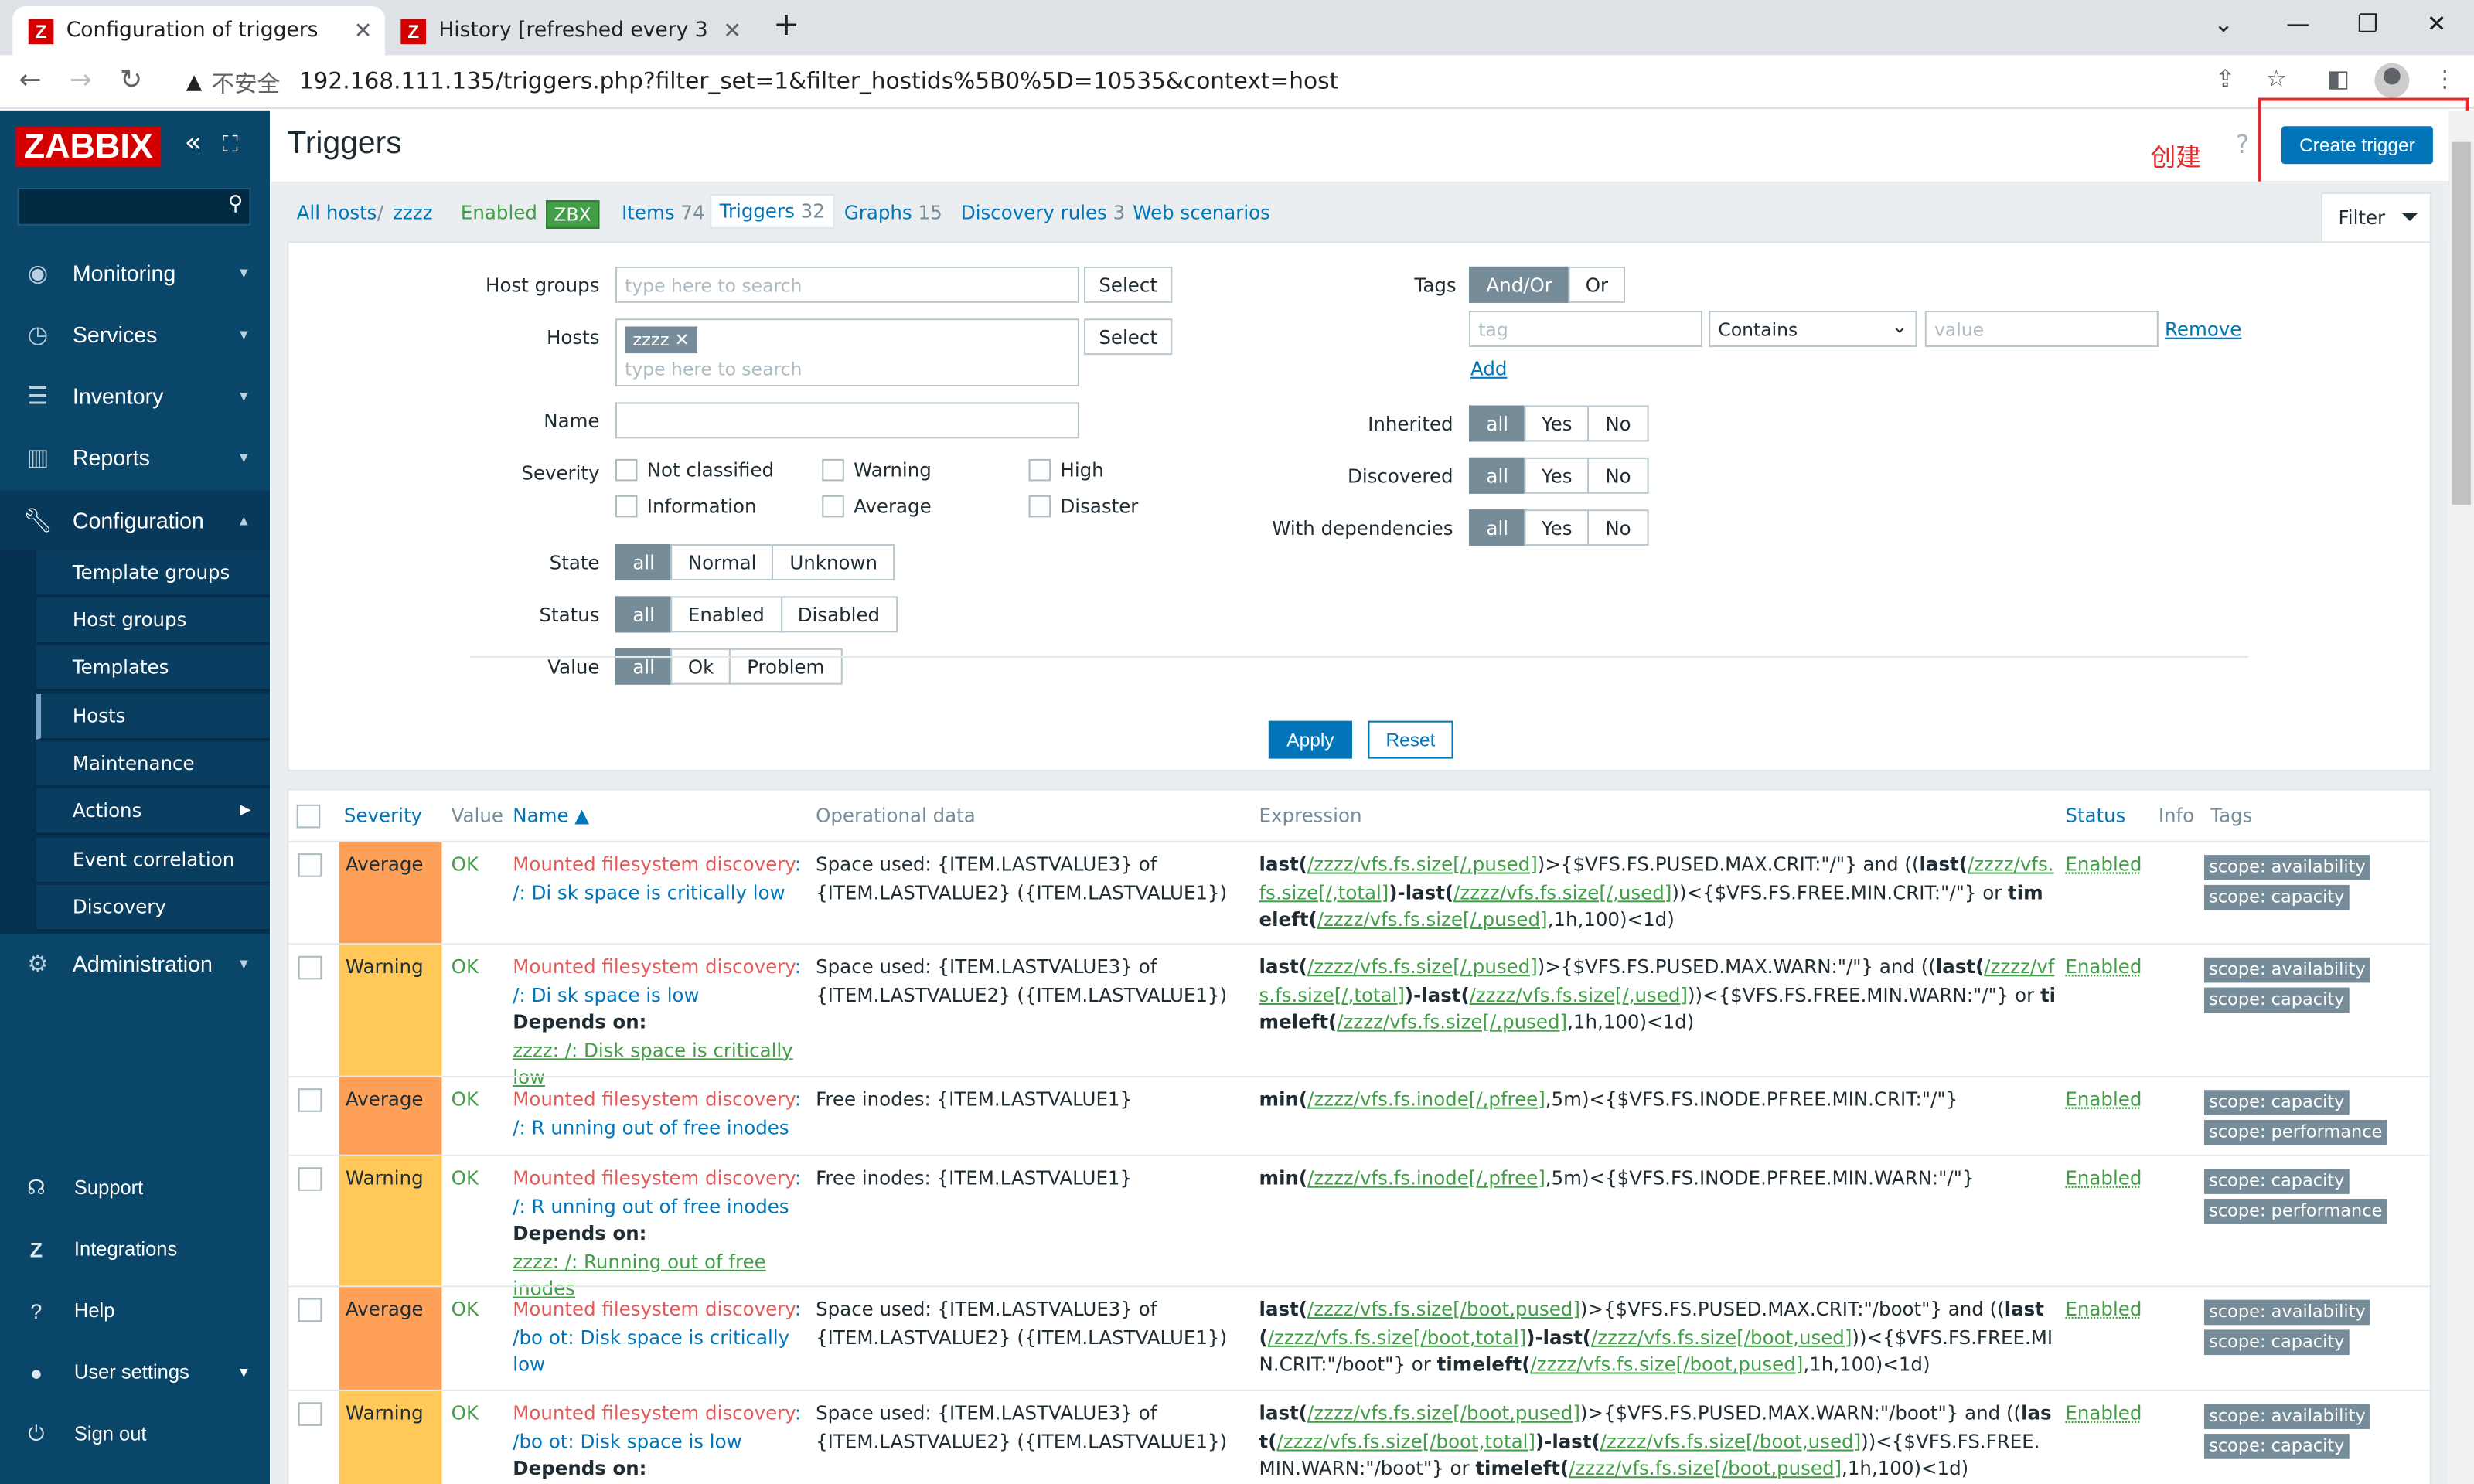  Describe the element at coordinates (230, 145) in the screenshot. I see `kiosk-mode-icon: ⛶` at that location.